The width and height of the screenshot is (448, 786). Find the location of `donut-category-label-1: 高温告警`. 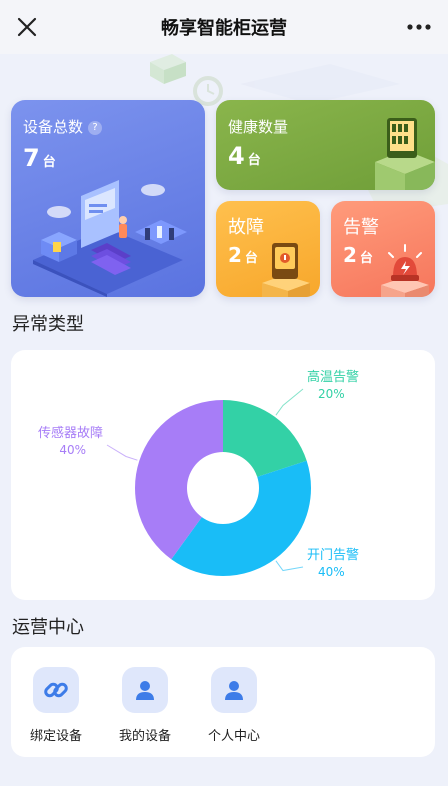

donut-category-label-1: 高温告警 is located at coordinates (333, 377).